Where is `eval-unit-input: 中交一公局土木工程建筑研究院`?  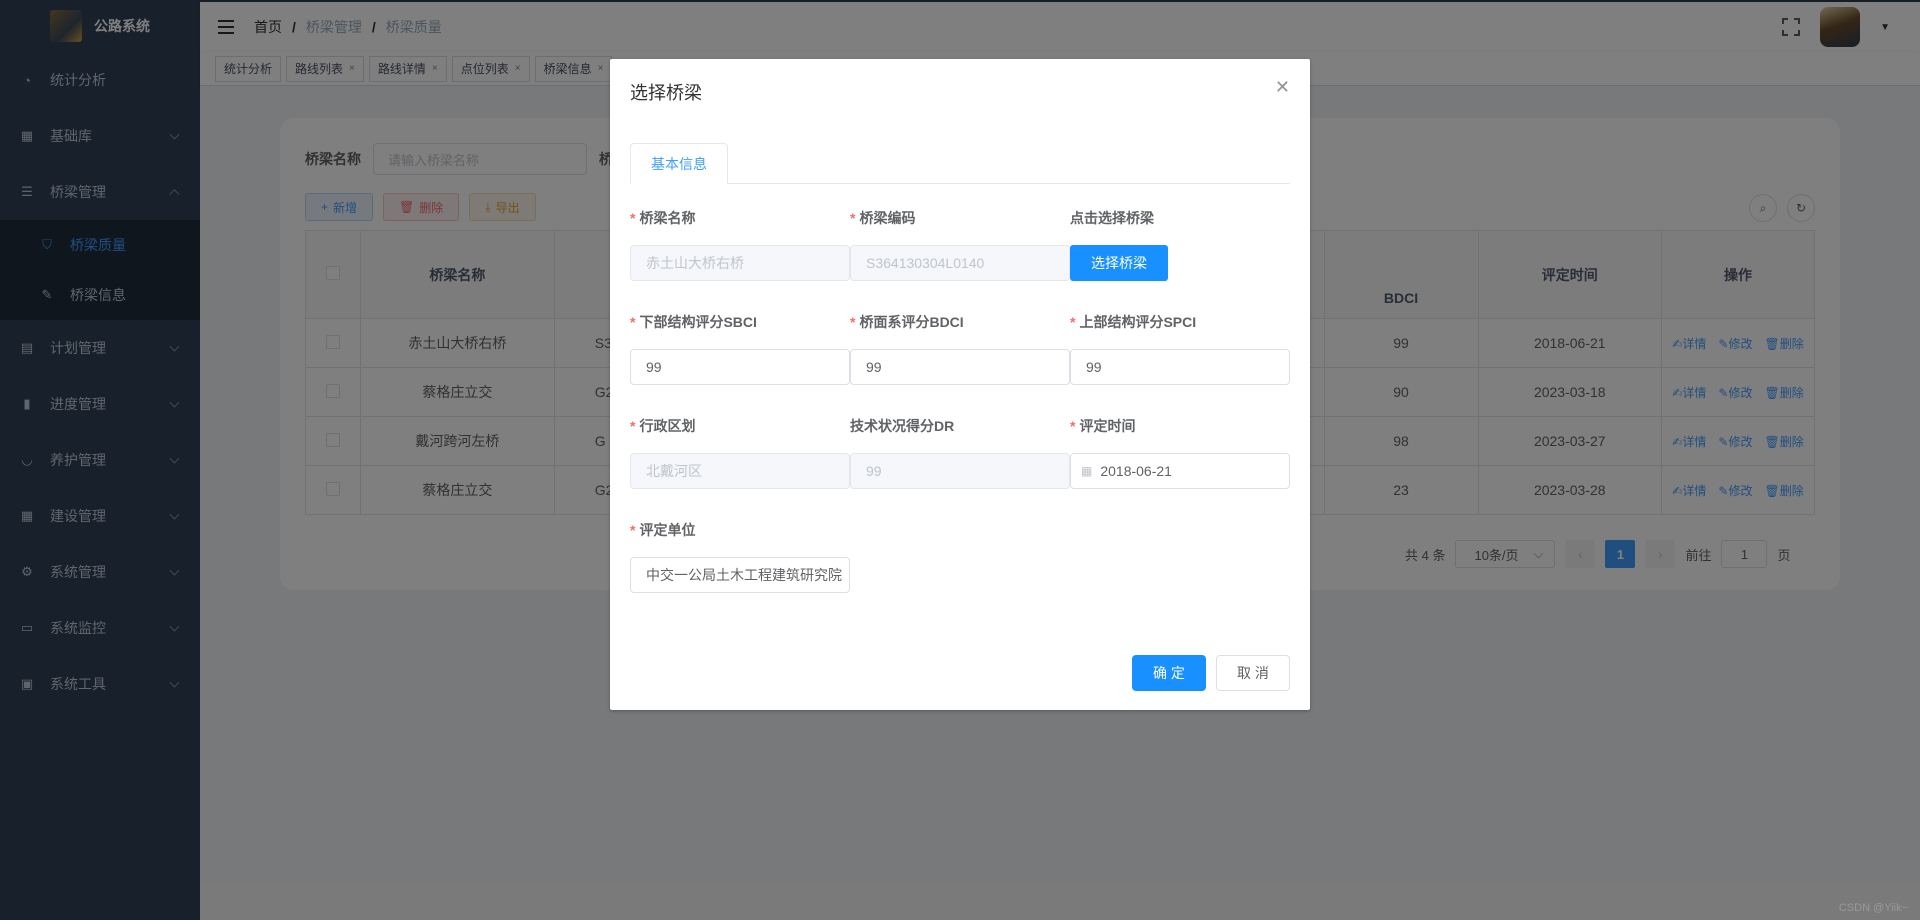 eval-unit-input: 中交一公局土木工程建筑研究院 is located at coordinates (740, 575).